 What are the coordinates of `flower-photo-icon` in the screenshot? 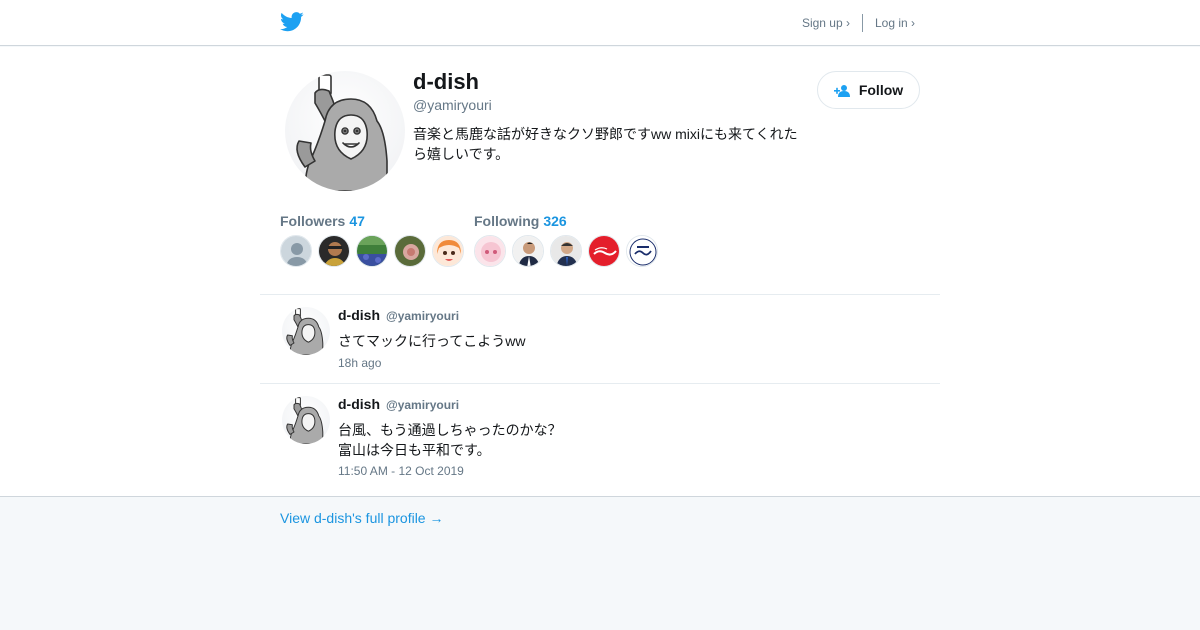 It's located at (410, 251).